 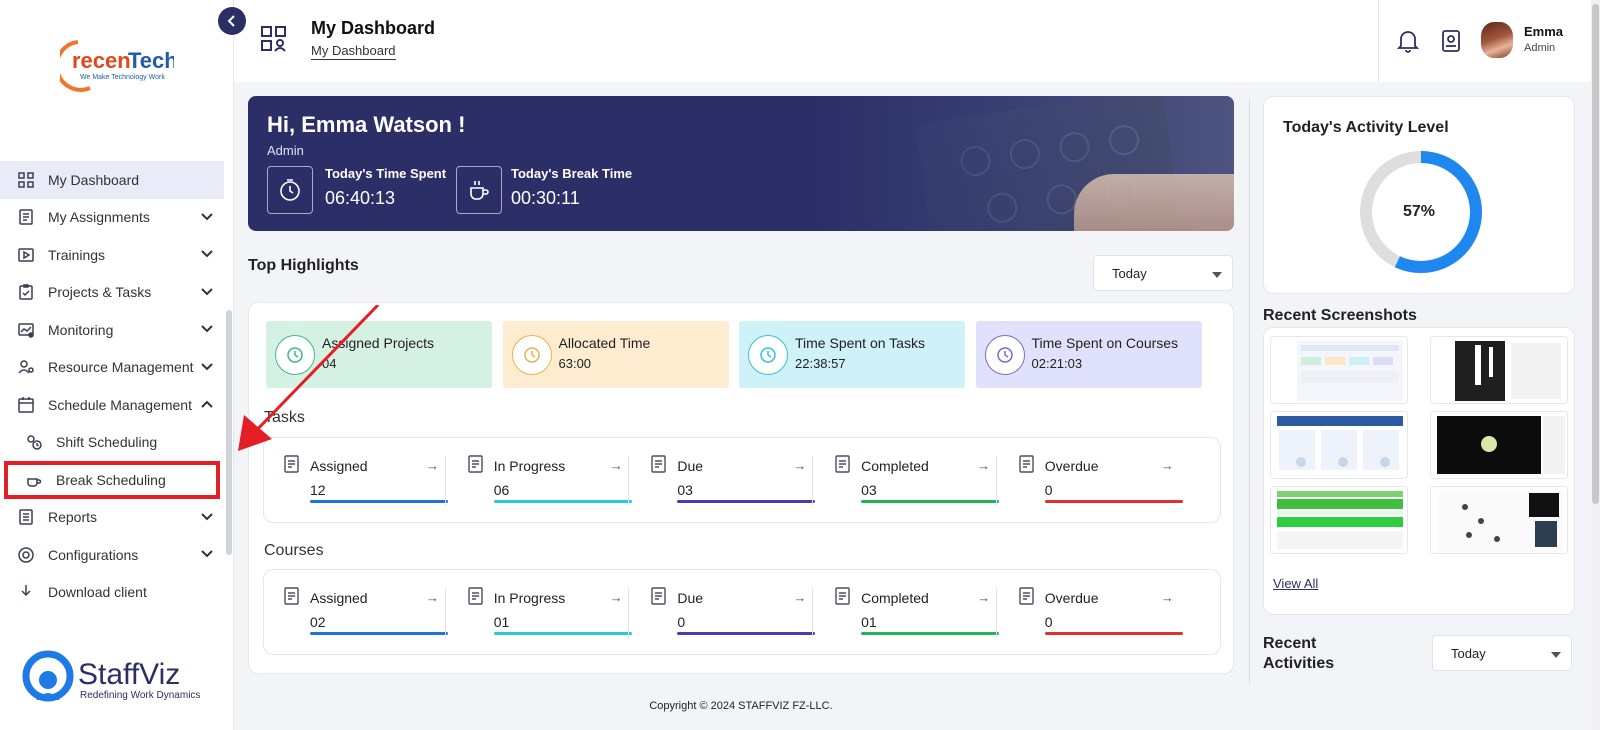 I want to click on recent-activities-title-line2: Activities, so click(x=1299, y=663).